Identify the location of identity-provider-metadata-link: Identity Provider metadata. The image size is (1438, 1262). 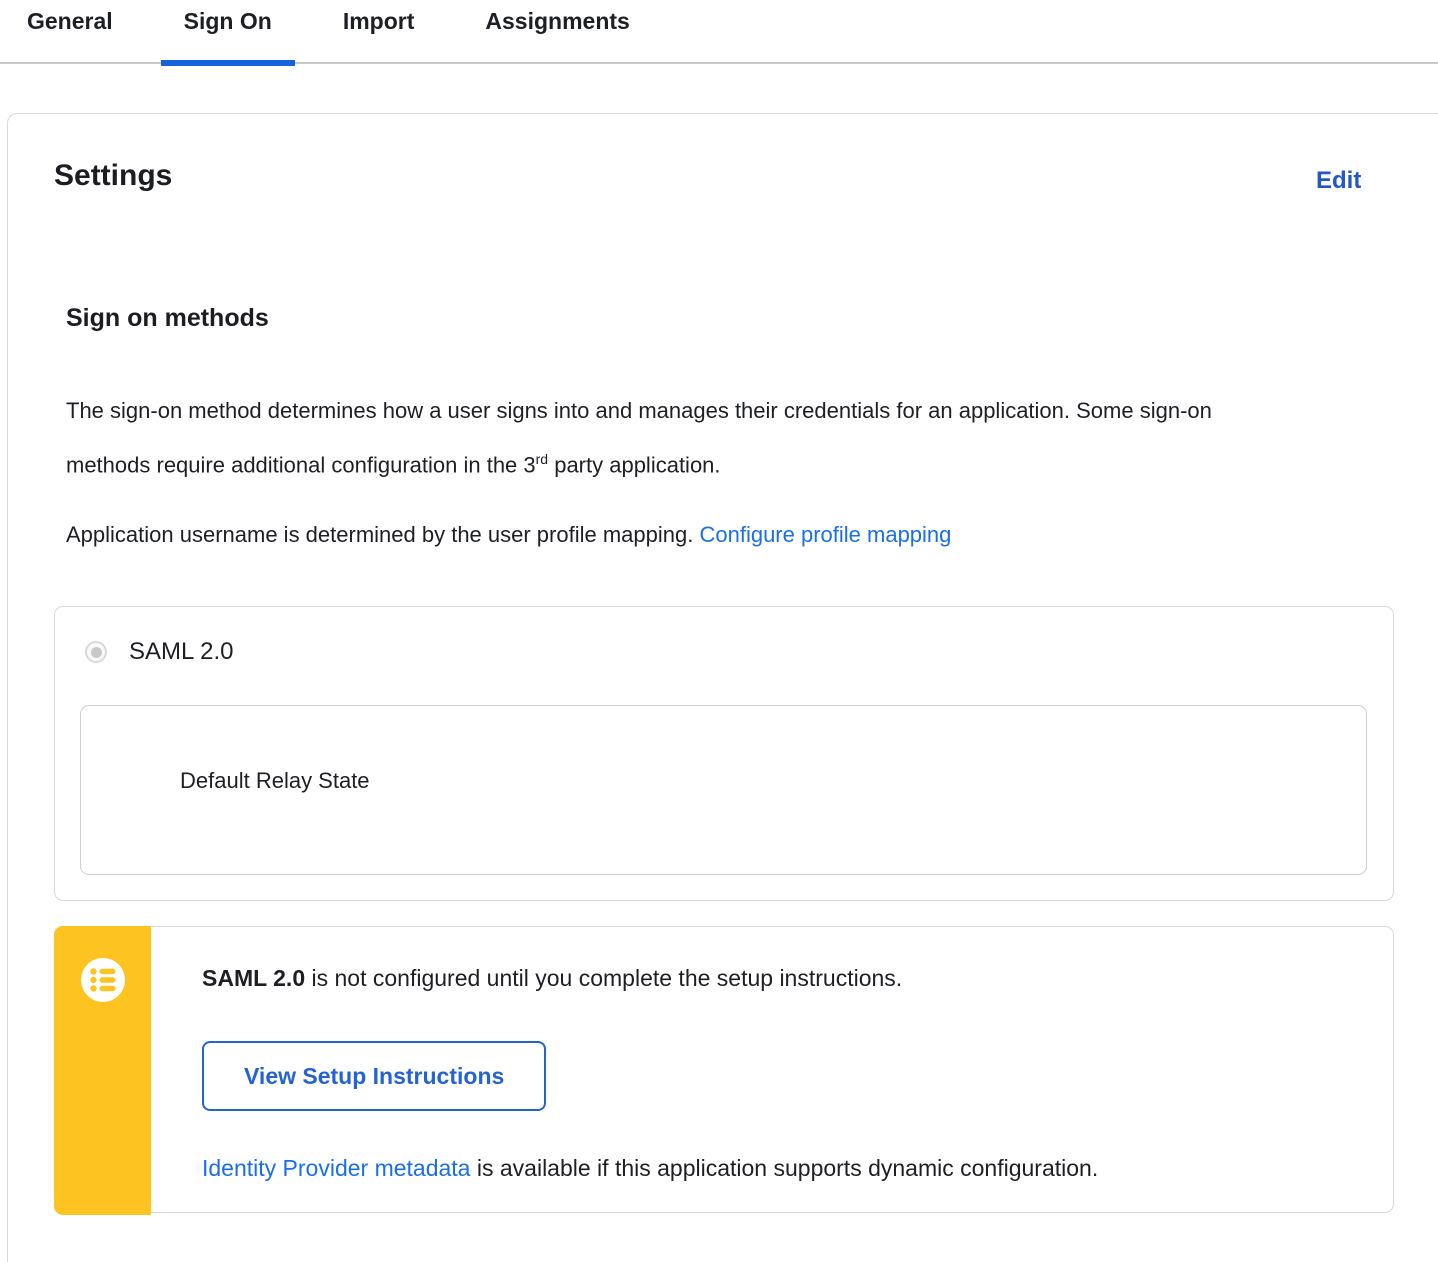
(336, 1168).